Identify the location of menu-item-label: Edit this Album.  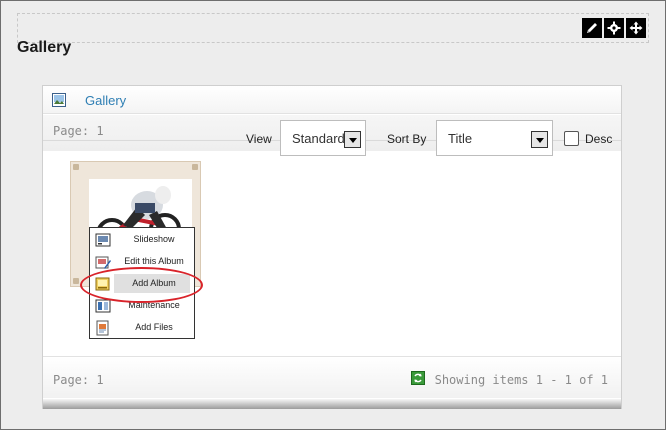
(154, 261).